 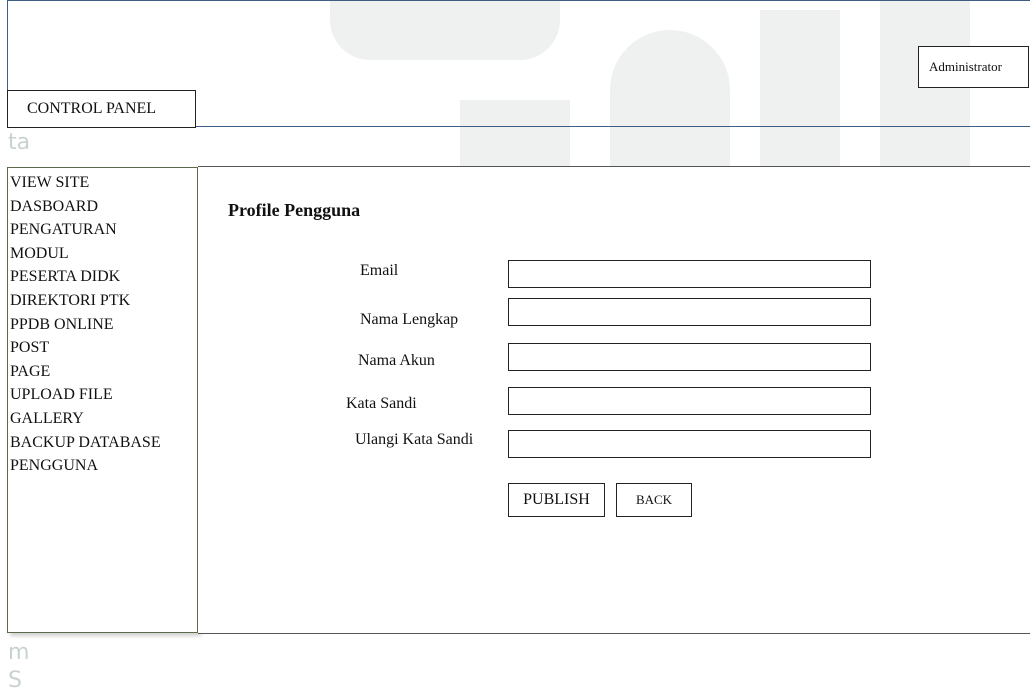 I want to click on sidebar-item-backup-database: BACKUP DATABASE, so click(x=102, y=443).